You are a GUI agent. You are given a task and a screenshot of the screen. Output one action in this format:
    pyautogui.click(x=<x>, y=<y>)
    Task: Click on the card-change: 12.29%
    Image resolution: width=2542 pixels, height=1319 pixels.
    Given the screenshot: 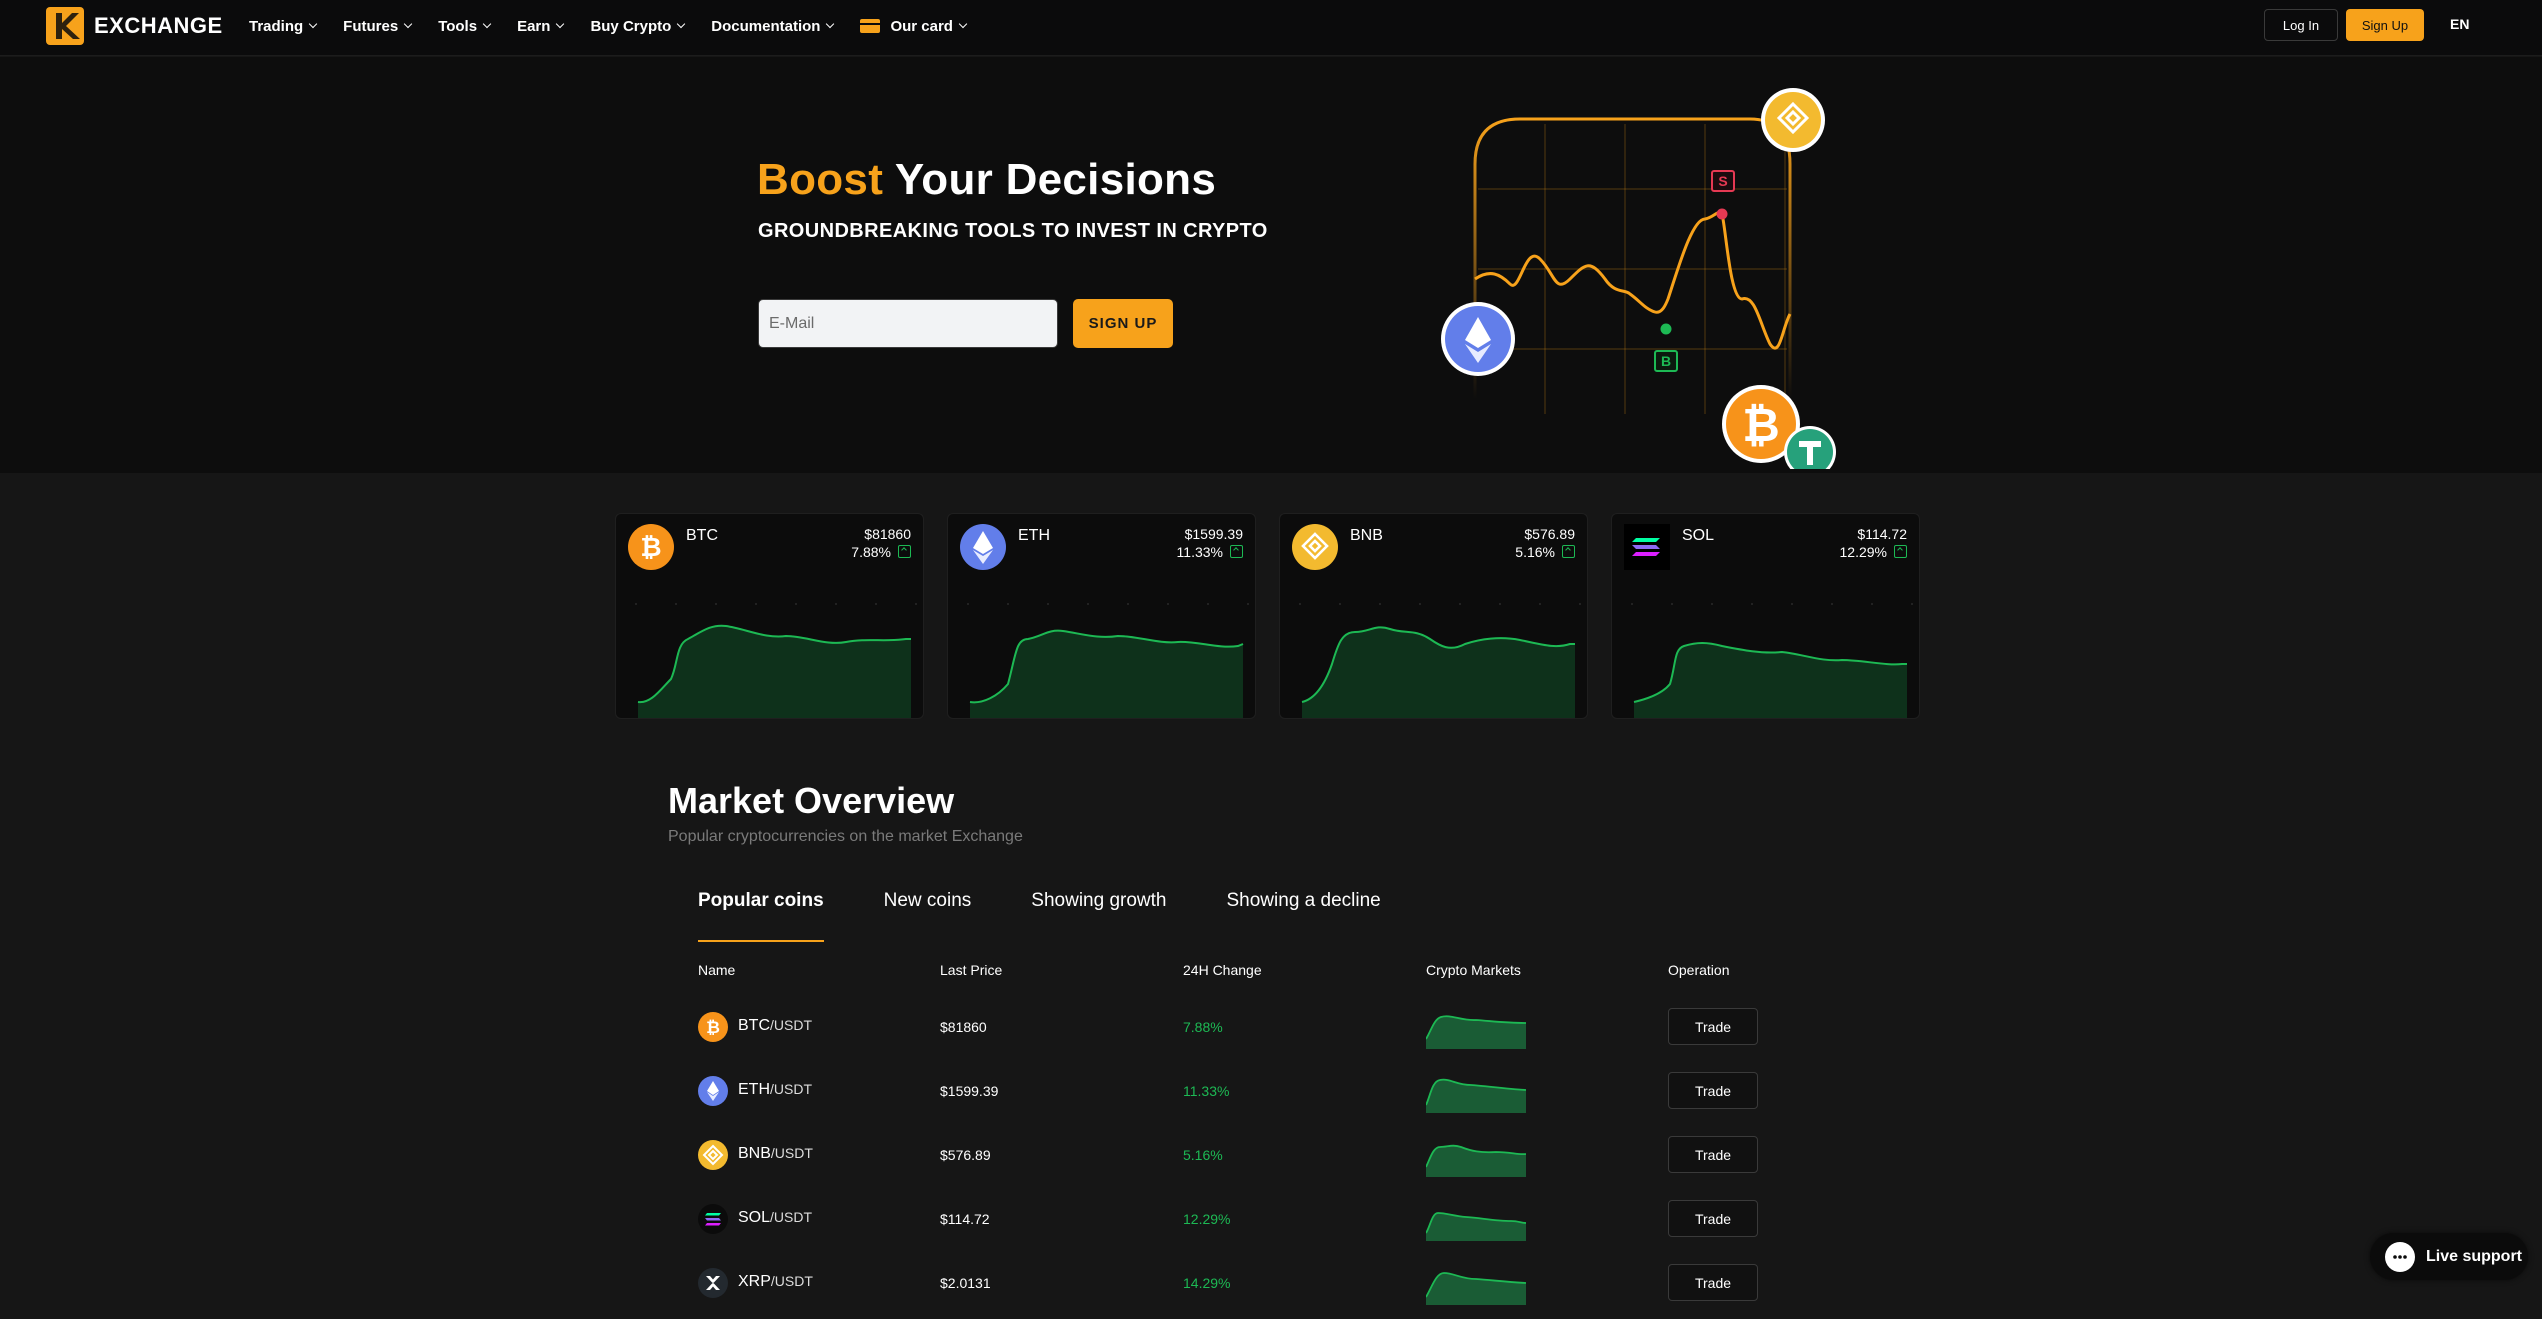 What is the action you would take?
    pyautogui.click(x=1863, y=552)
    